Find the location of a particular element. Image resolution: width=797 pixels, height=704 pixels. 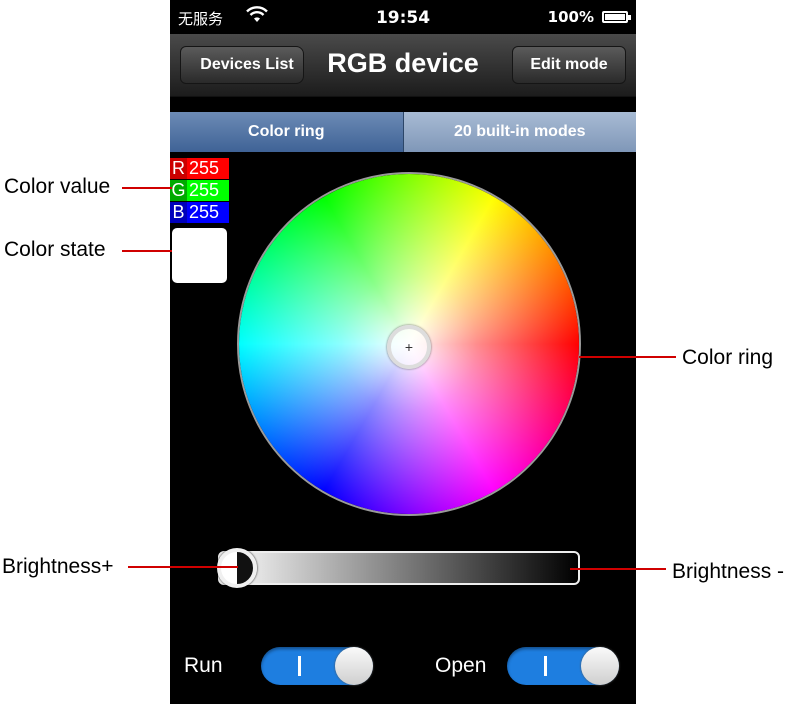

brightness-knob is located at coordinates (237, 568).